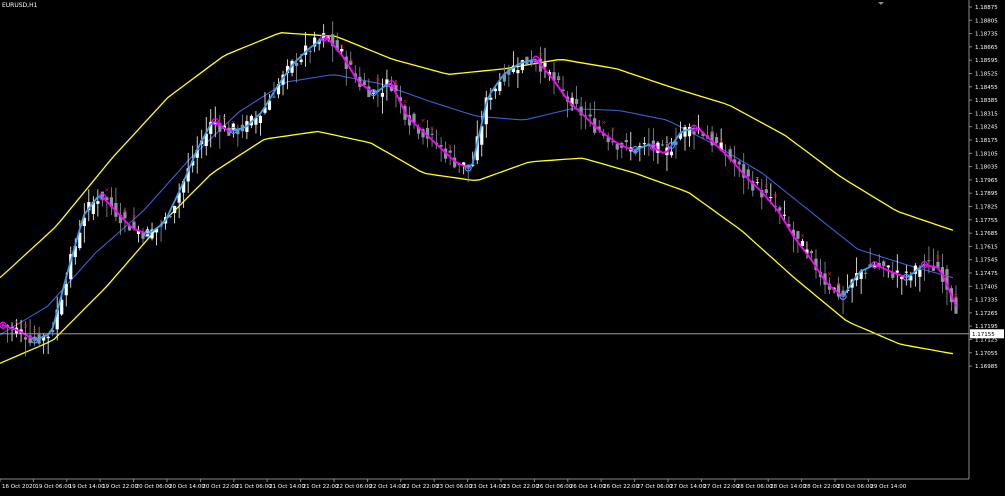  Describe the element at coordinates (387, 487) in the screenshot. I see `time-tick-label: 22 Oct 14:00` at that location.